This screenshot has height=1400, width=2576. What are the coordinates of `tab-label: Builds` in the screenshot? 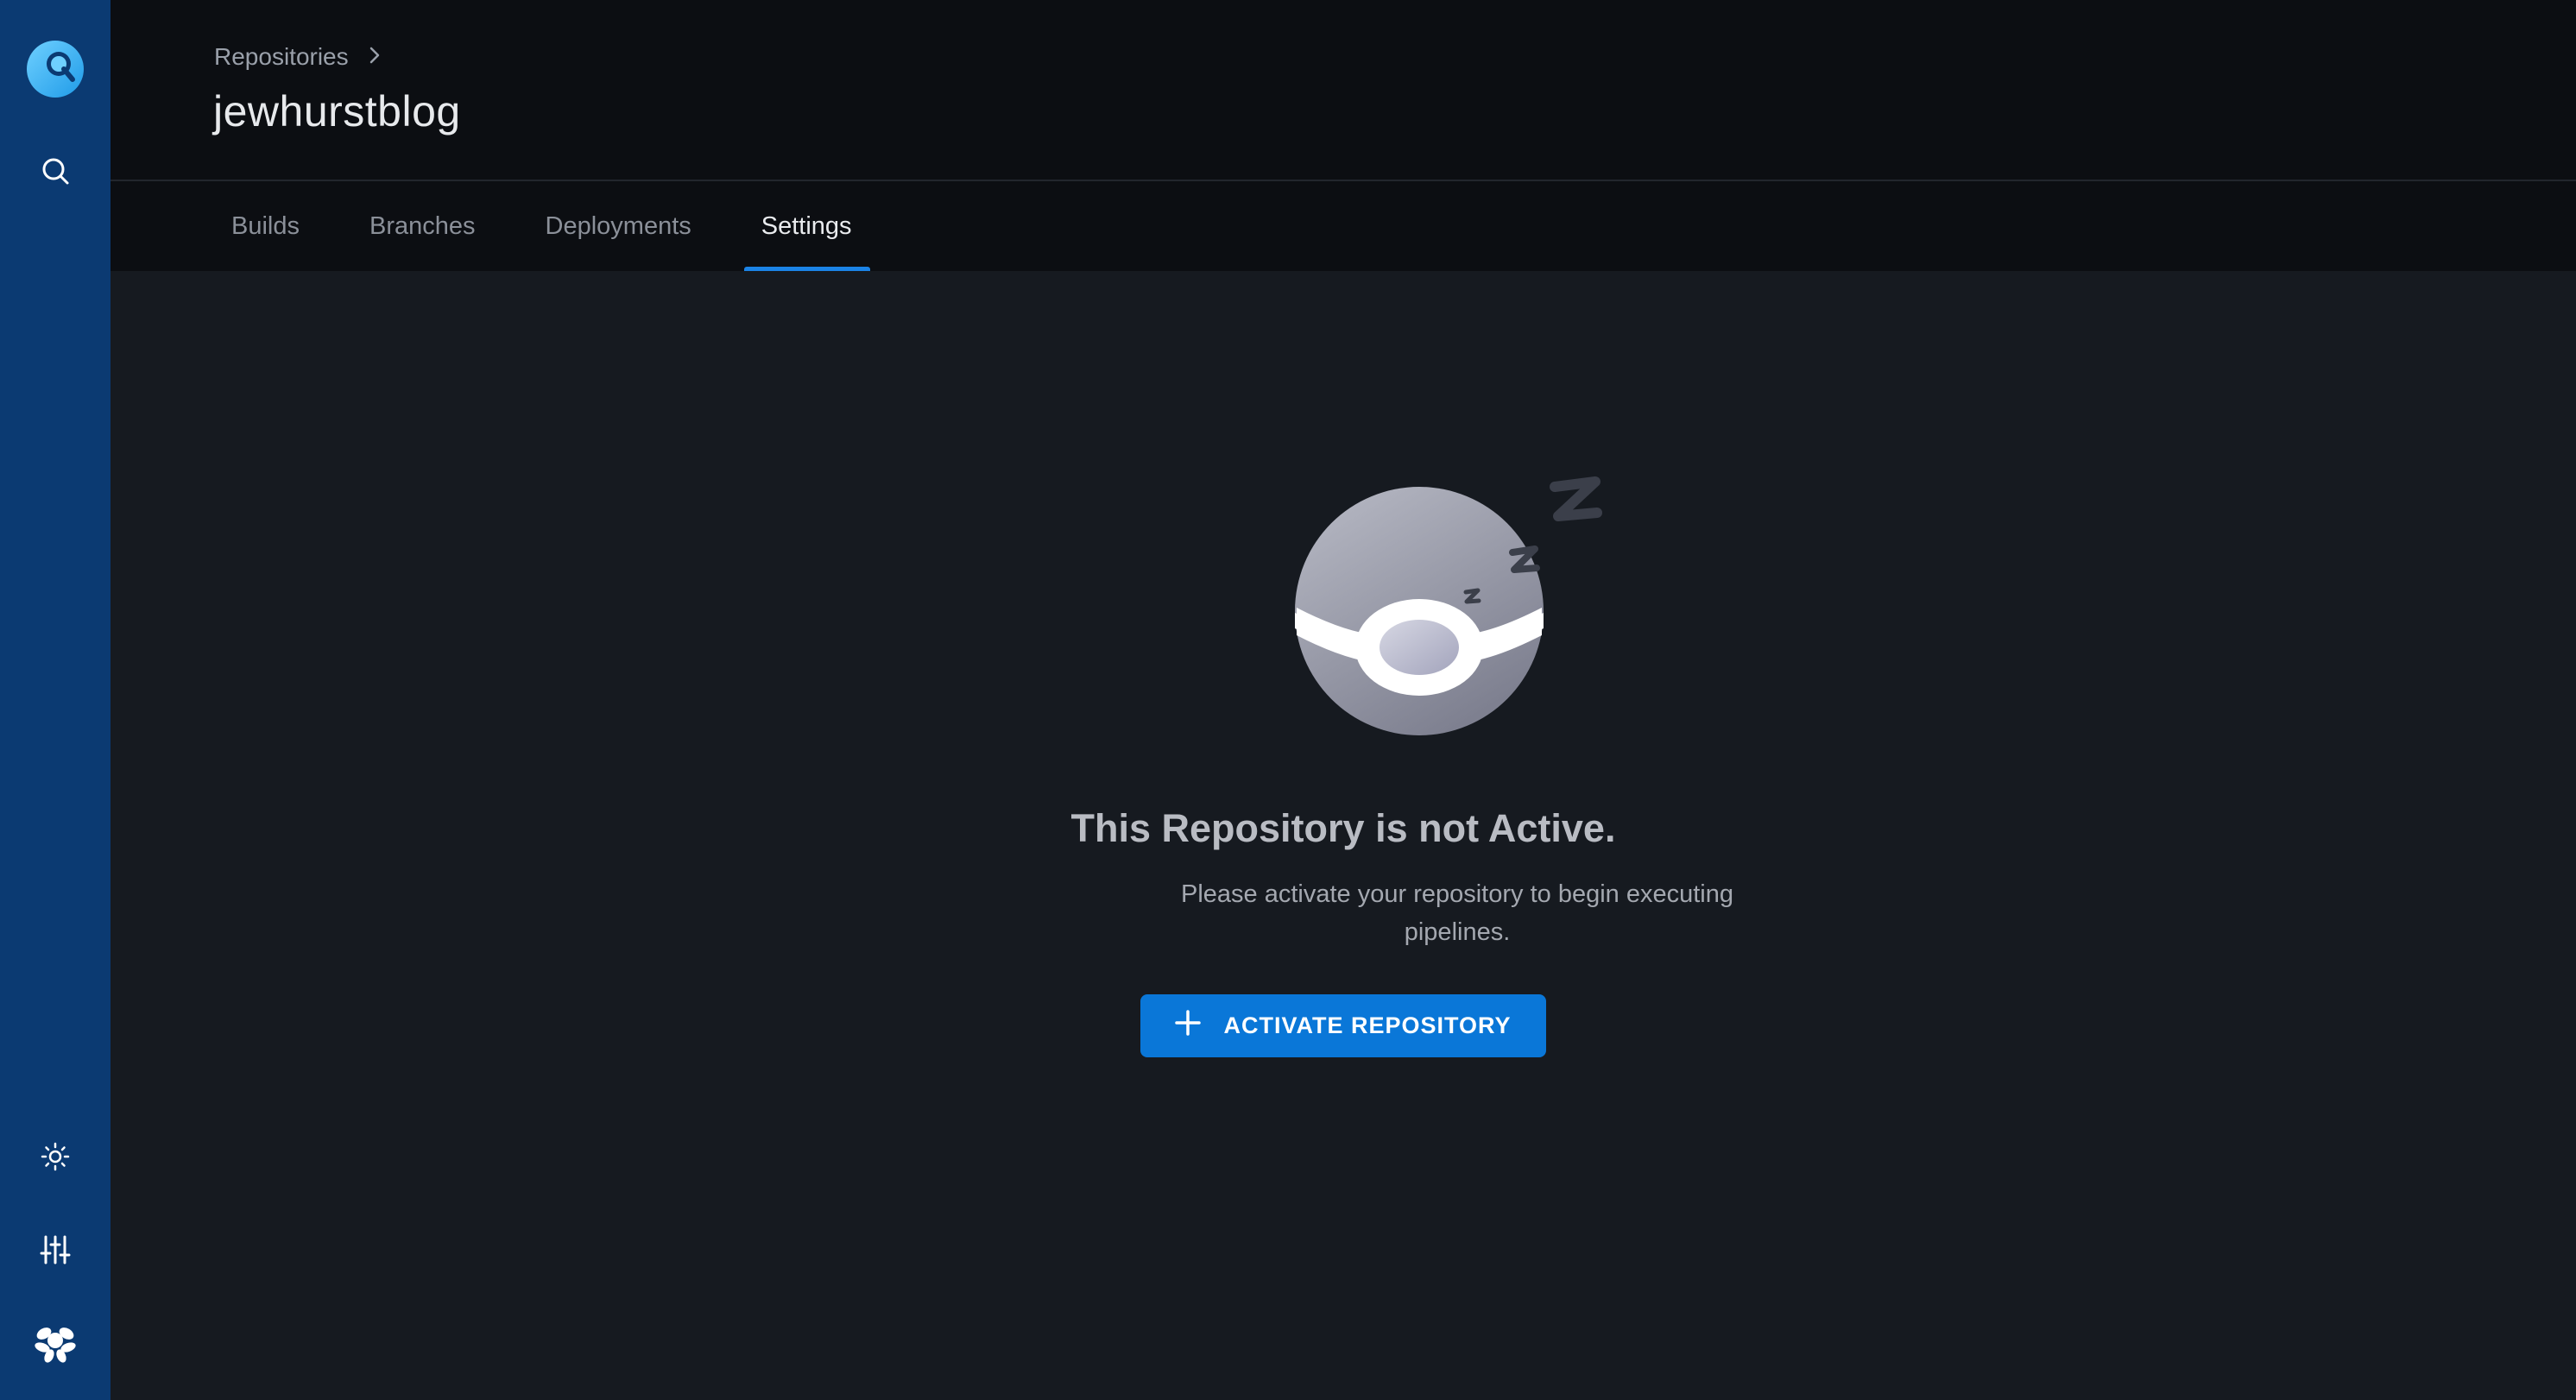 It's located at (265, 225).